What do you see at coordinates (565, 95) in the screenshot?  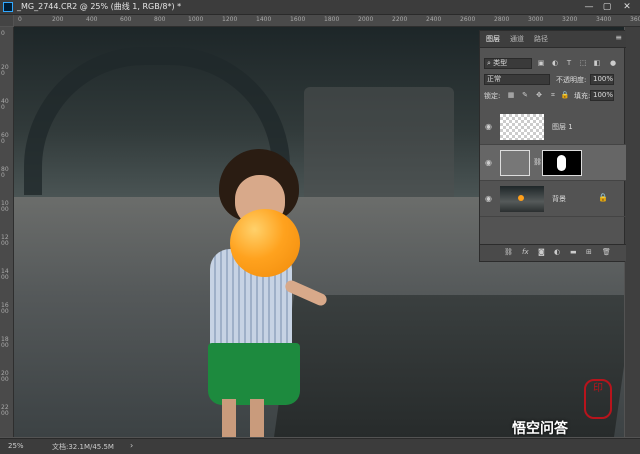 I see `lock-all-icon: 🔒` at bounding box center [565, 95].